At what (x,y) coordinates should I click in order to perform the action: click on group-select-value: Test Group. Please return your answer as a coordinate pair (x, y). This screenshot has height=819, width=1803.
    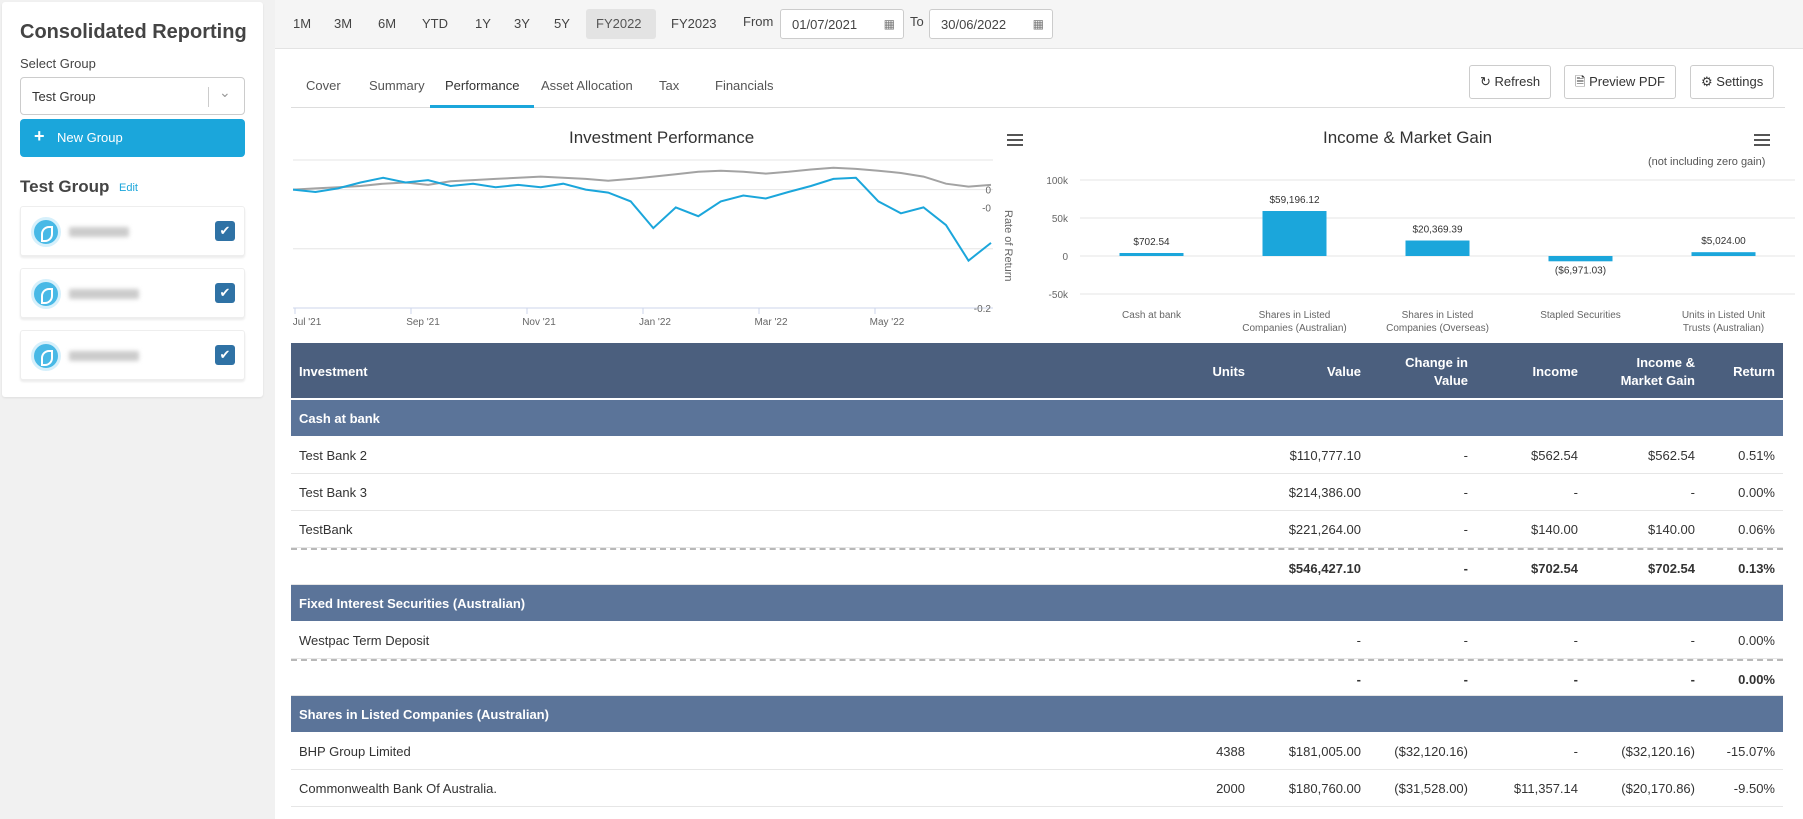
    Looking at the image, I should click on (64, 96).